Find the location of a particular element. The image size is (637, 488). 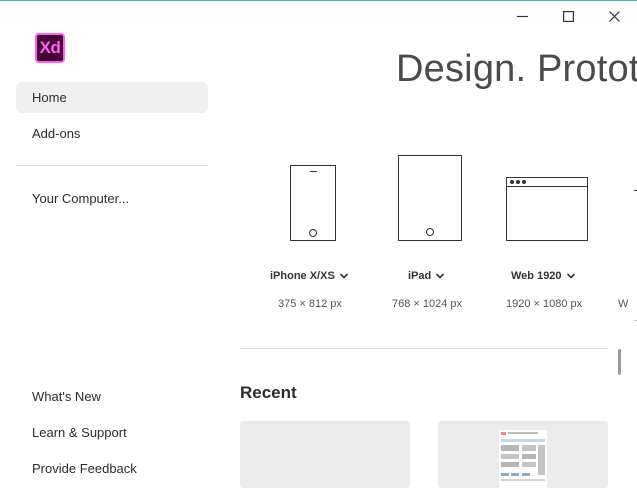

phone-icon is located at coordinates (313, 203).